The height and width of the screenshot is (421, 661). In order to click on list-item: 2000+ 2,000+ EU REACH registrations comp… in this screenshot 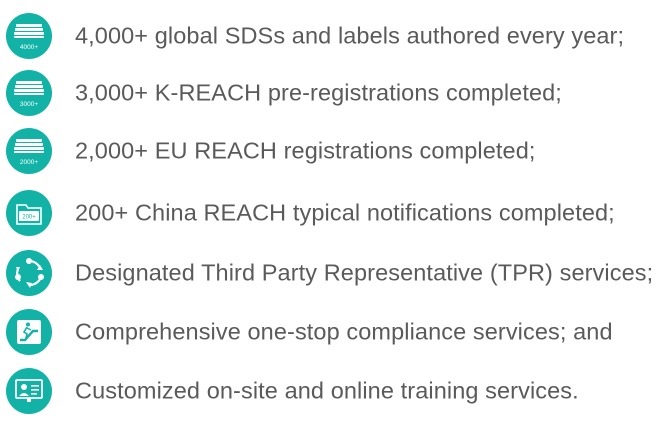, I will do `click(330, 151)`.